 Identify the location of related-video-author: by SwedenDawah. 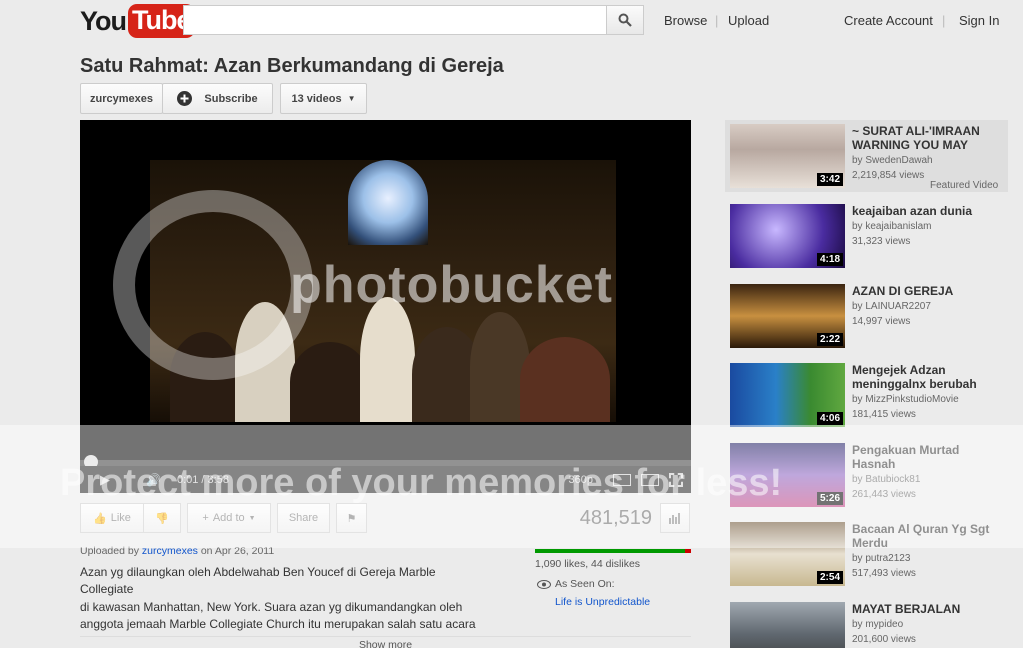
(892, 160).